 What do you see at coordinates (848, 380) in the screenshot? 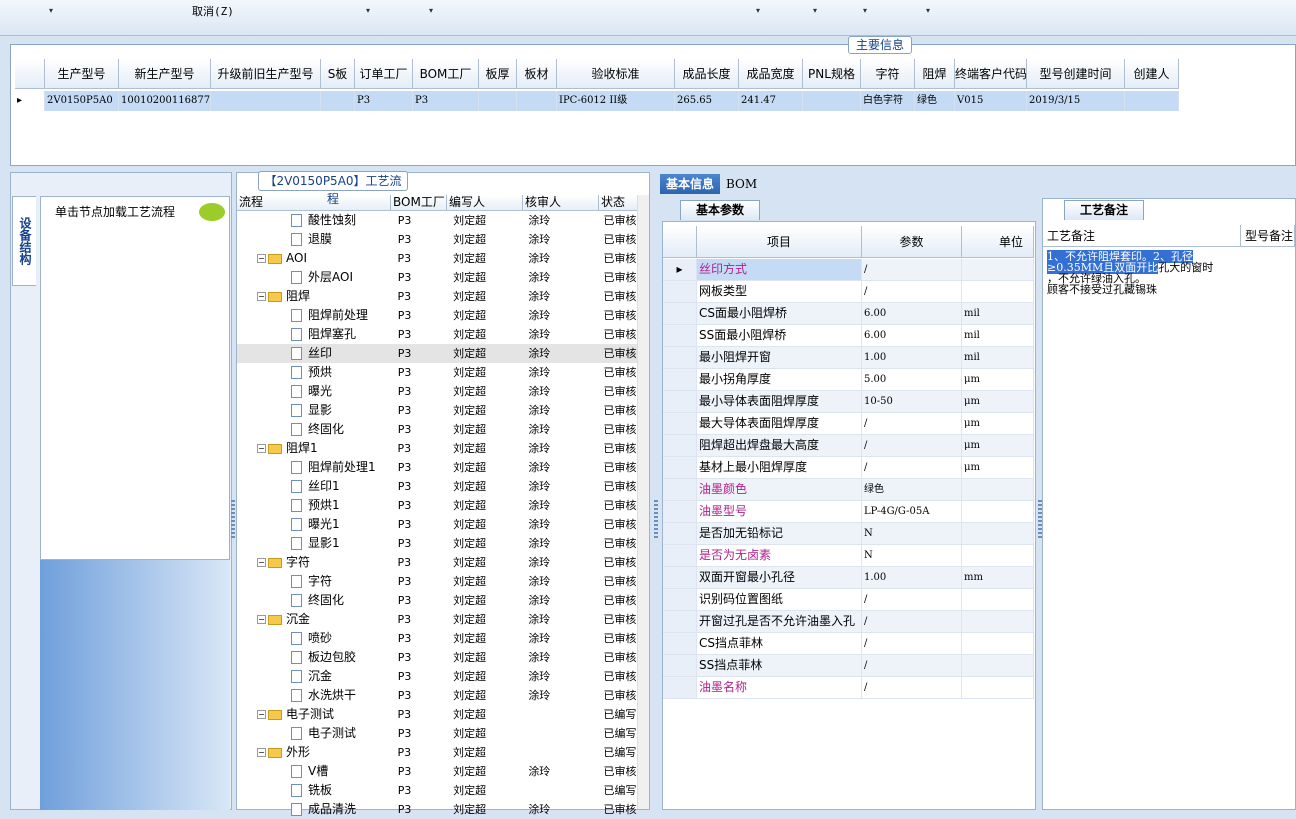
I see `param-row: 最小拐角厚度 5.00 μm` at bounding box center [848, 380].